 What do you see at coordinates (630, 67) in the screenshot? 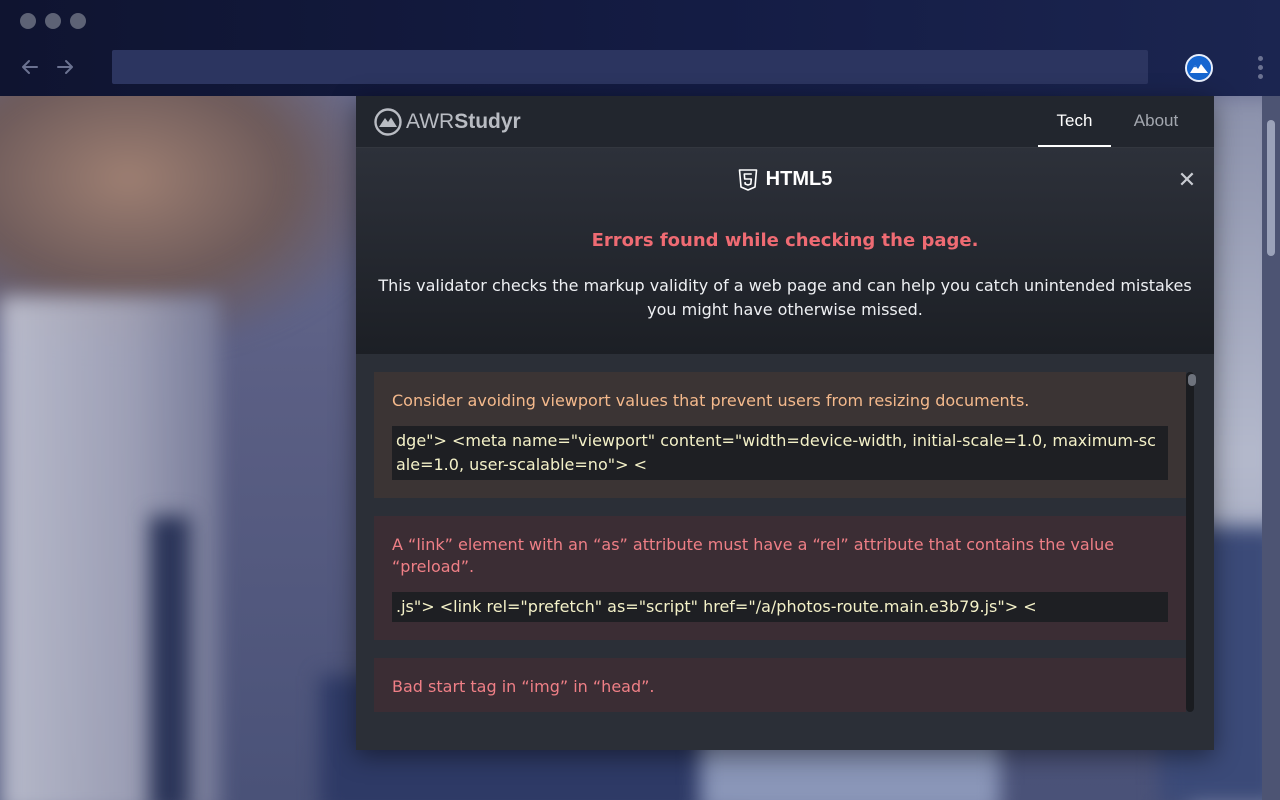
I see `address-bar` at bounding box center [630, 67].